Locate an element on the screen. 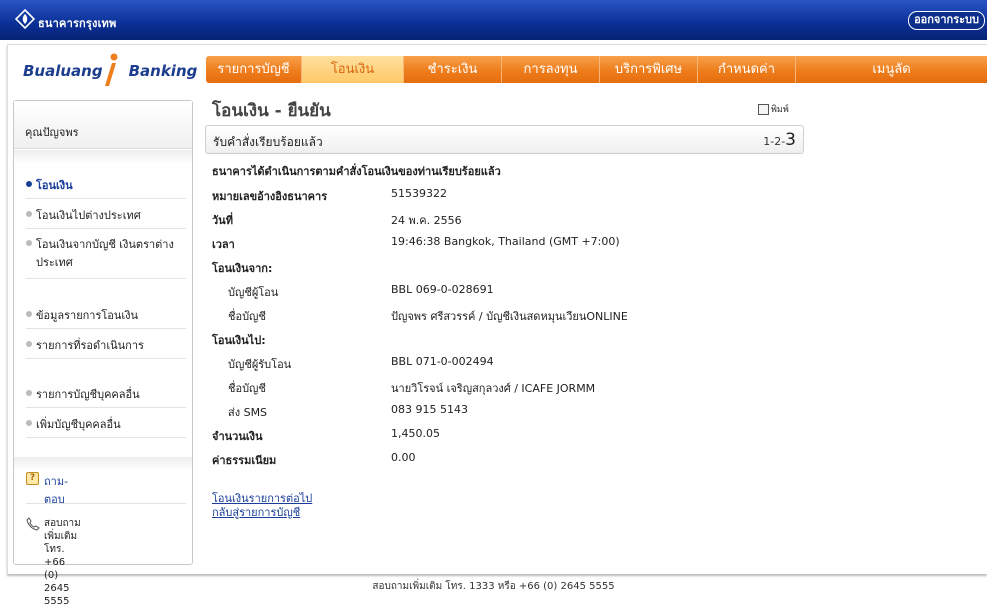 This screenshot has height=608, width=987. sidebar-item-transfer-info: ข้อมูลรายการโอนเงิน is located at coordinates (106, 316).